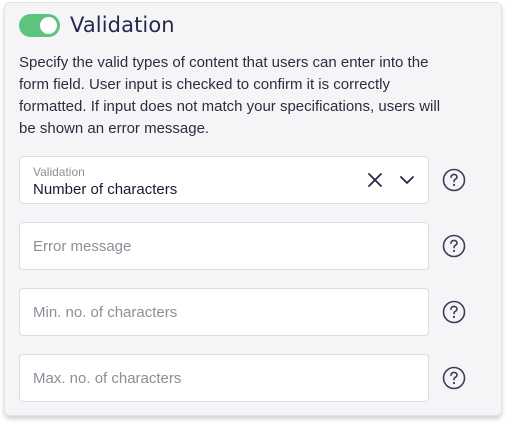 This screenshot has height=425, width=508. What do you see at coordinates (82, 246) in the screenshot?
I see `error-message-placeholder: Error message` at bounding box center [82, 246].